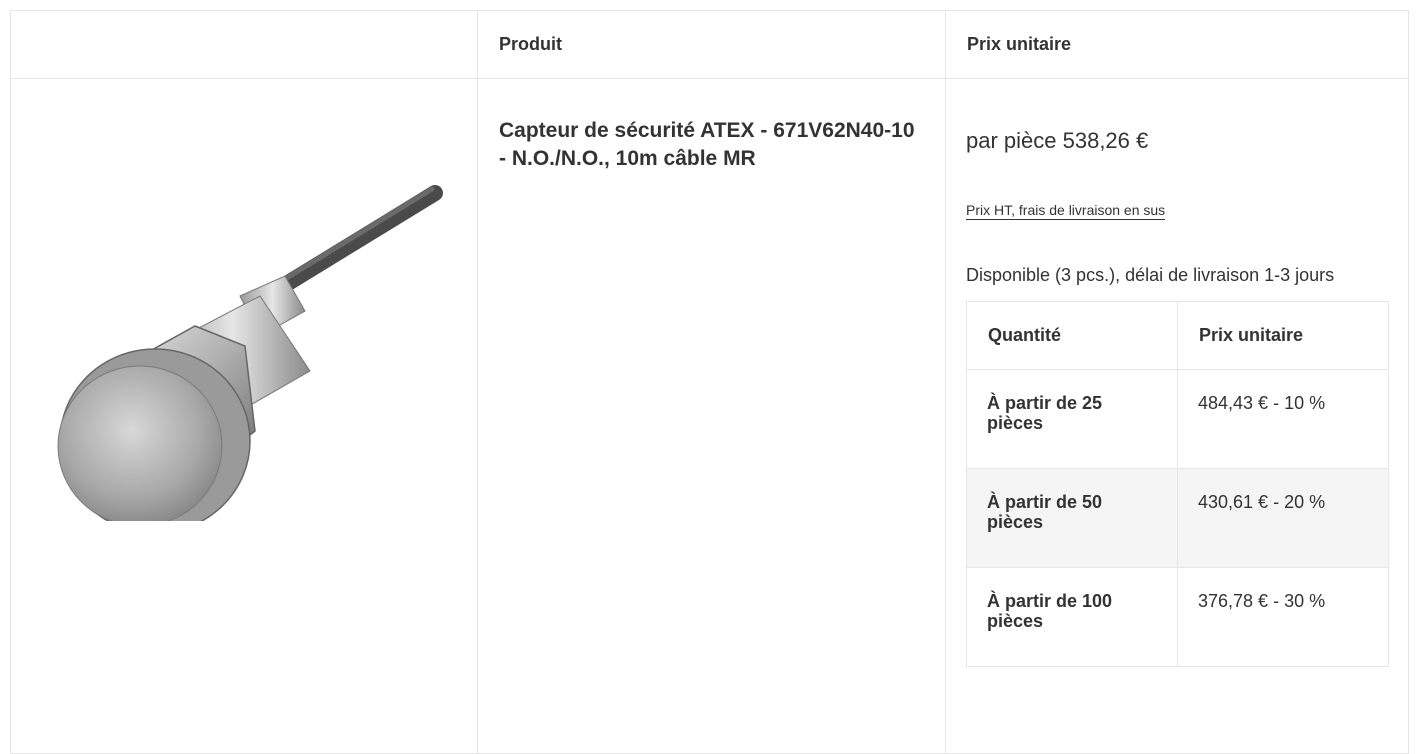 The width and height of the screenshot is (1418, 754). I want to click on header-product: Produit, so click(711, 44).